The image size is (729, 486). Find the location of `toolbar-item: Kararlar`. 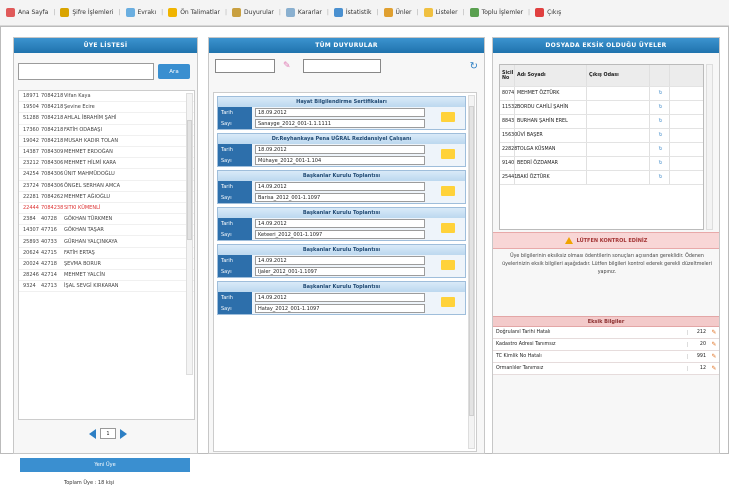

toolbar-item: Kararlar is located at coordinates (303, 12).